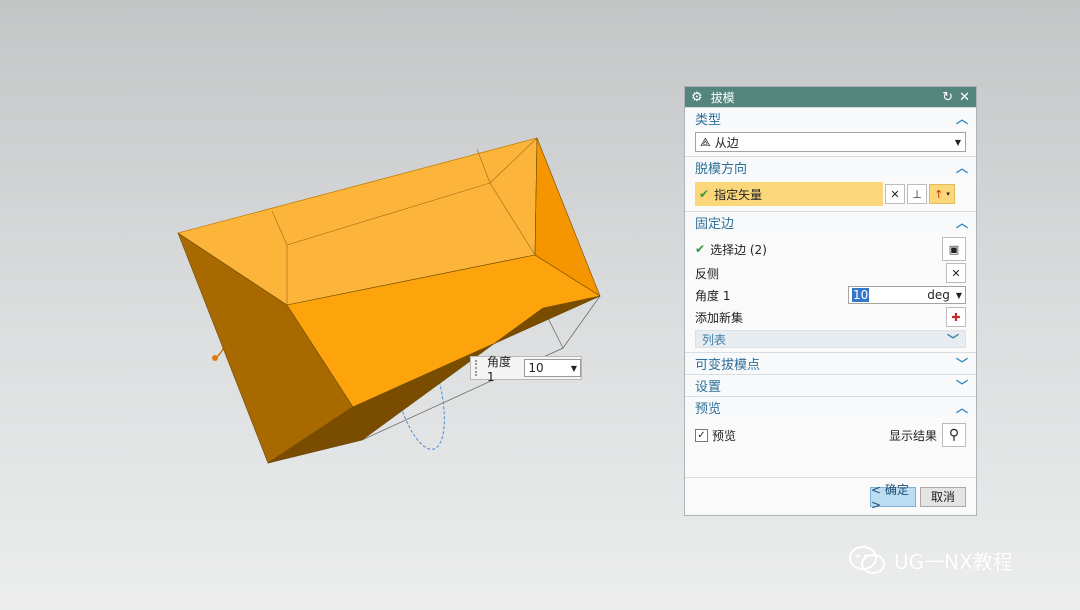 Image resolution: width=1080 pixels, height=610 pixels. I want to click on edge-type-icon: ⟁, so click(705, 141).